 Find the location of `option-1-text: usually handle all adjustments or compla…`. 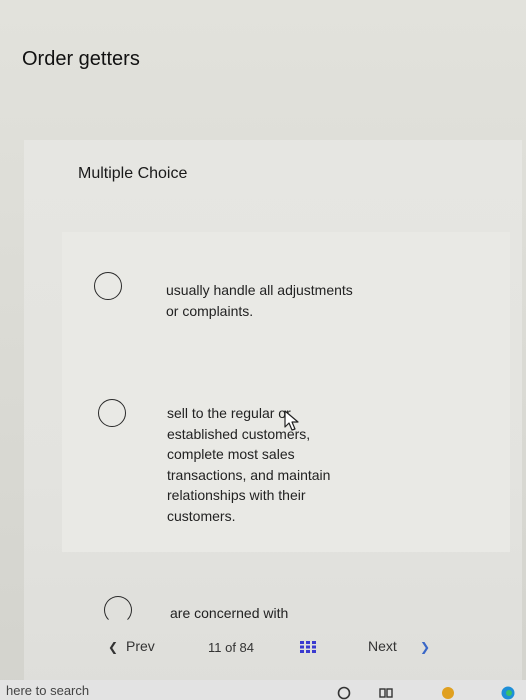

option-1-text: usually handle all adjustments or compla… is located at coordinates (259, 300).